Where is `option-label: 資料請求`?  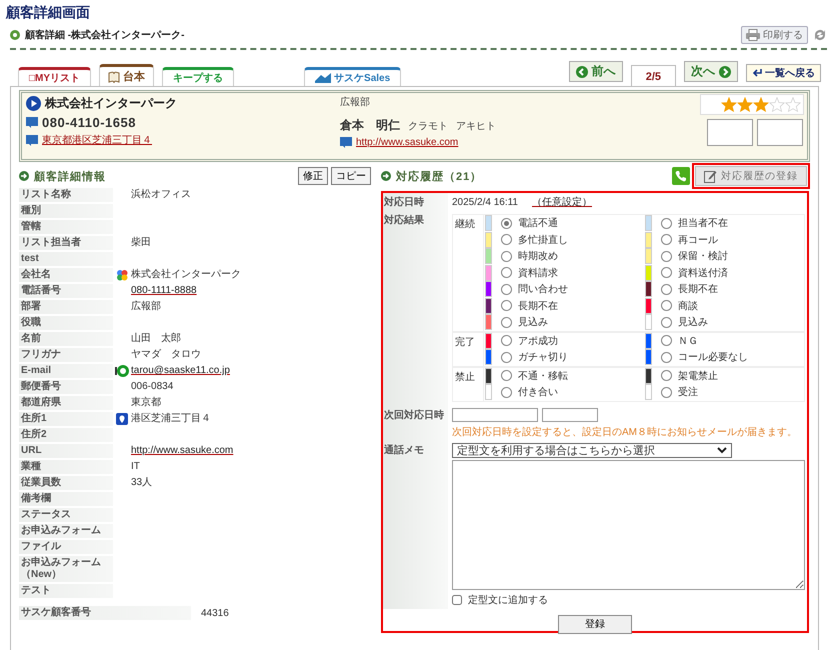
option-label: 資料請求 is located at coordinates (538, 273).